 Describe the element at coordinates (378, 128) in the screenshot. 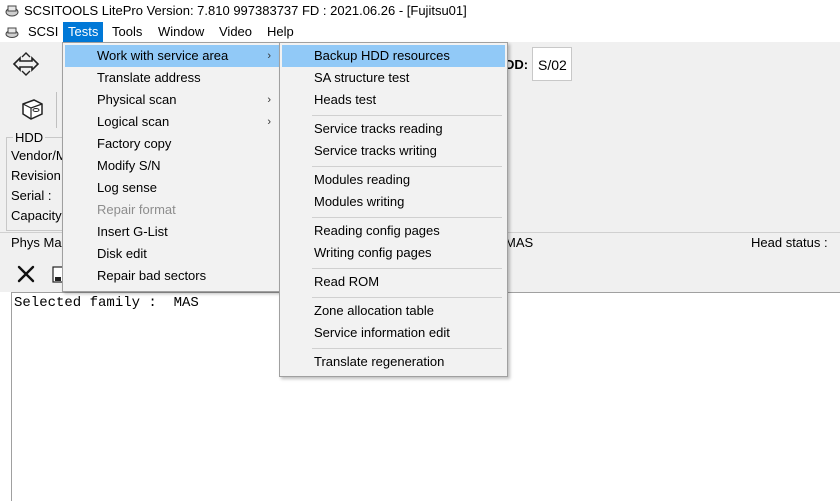

I see `menu-item-label: Service tracks reading` at that location.